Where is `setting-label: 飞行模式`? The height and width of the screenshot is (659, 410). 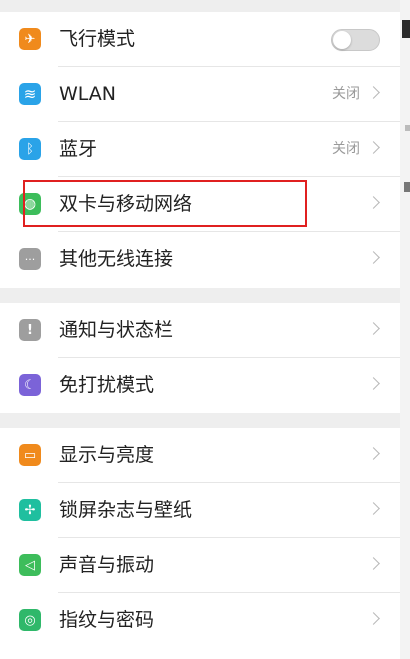
setting-label: 飞行模式 is located at coordinates (97, 39).